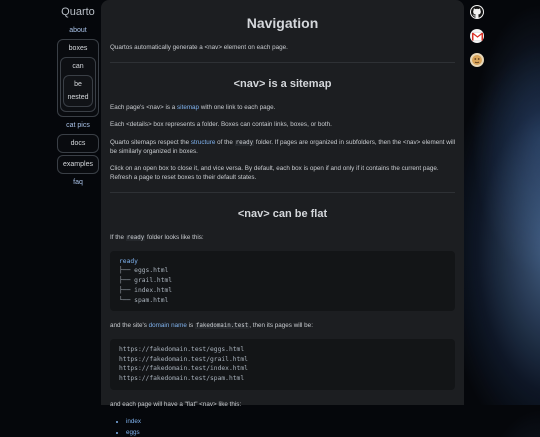 Image resolution: width=540 pixels, height=437 pixels. I want to click on nav-link-faq: faq, so click(78, 182).